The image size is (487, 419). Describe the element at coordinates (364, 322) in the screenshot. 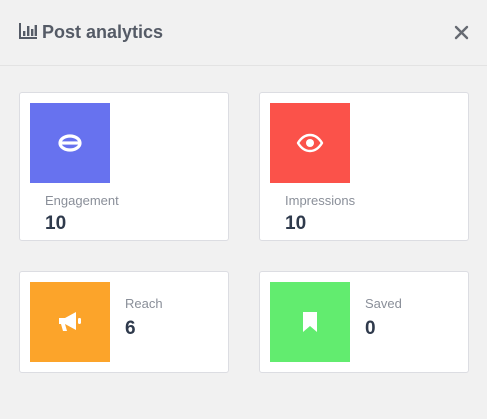

I see `saved-card: Saved 0` at that location.